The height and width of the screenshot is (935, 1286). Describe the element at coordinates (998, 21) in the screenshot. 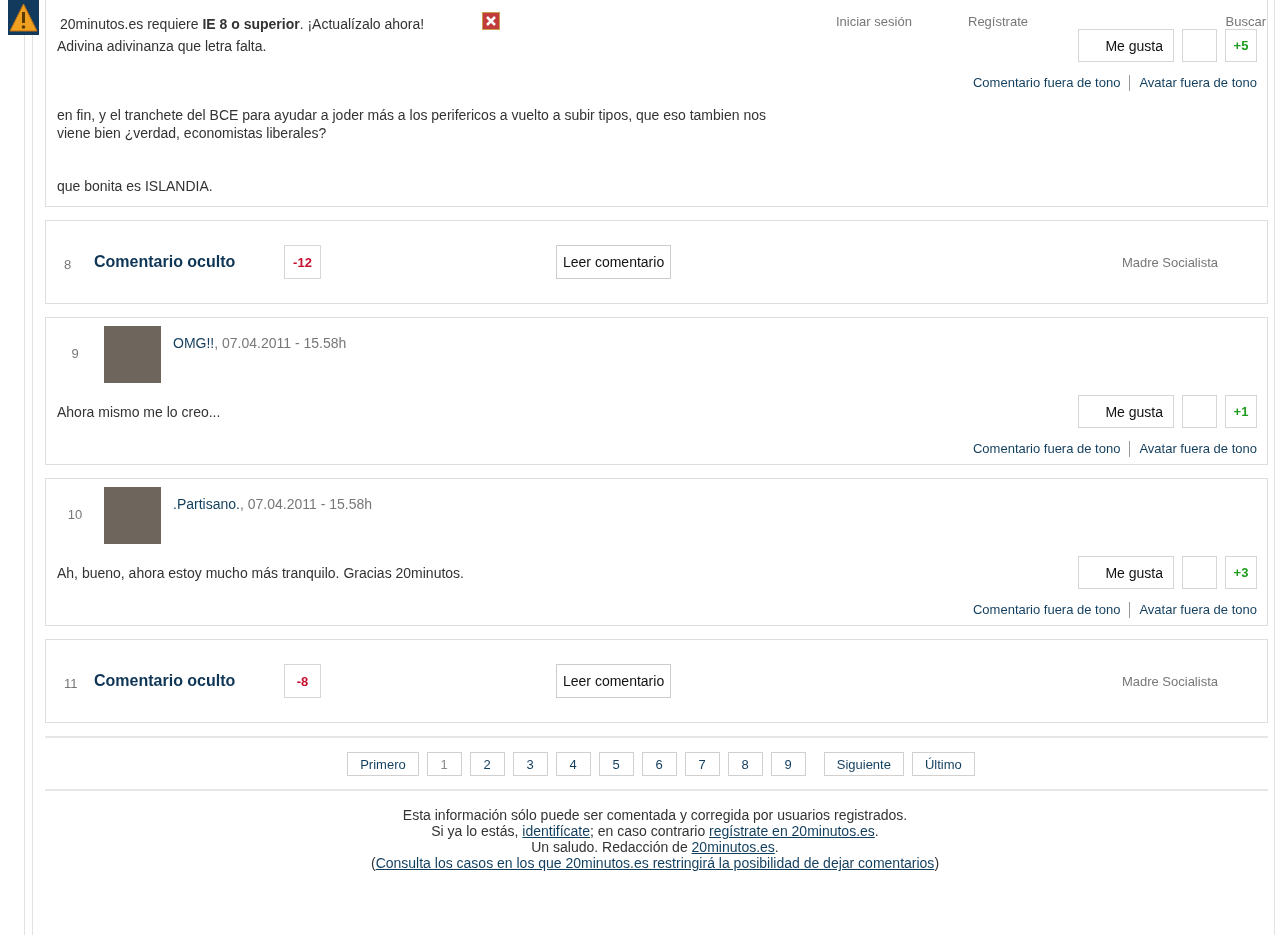

I see `register-link: Regístrate` at that location.